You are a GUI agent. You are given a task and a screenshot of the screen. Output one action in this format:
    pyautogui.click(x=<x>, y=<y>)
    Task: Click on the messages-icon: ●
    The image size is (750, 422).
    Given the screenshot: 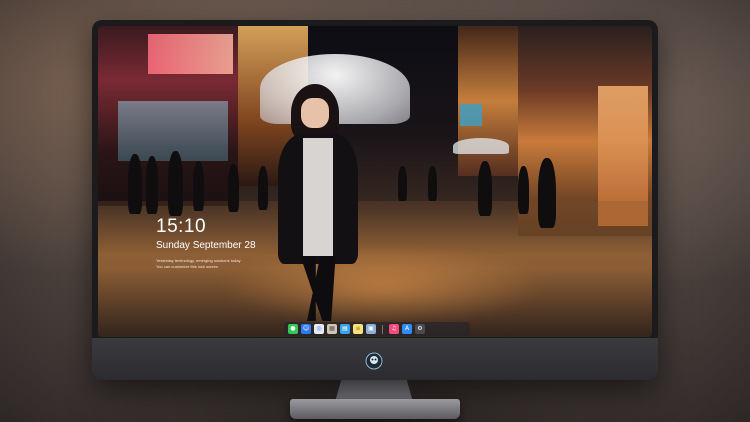 What is the action you would take?
    pyautogui.click(x=293, y=329)
    